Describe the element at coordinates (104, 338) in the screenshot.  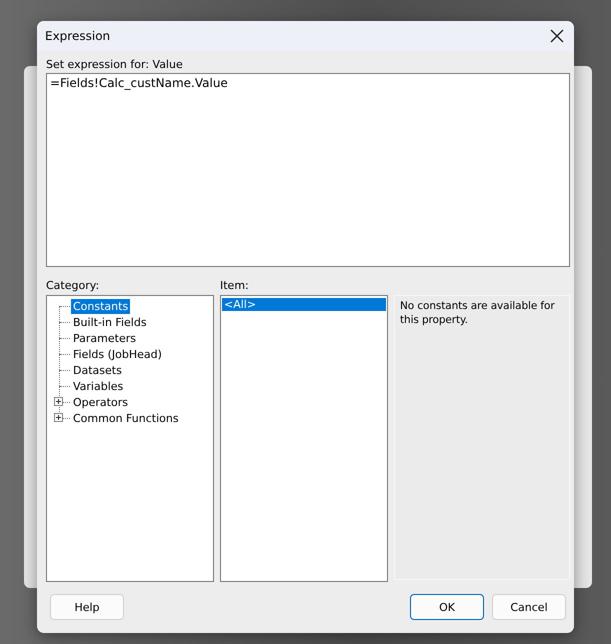
I see `tree-item: Parameters` at that location.